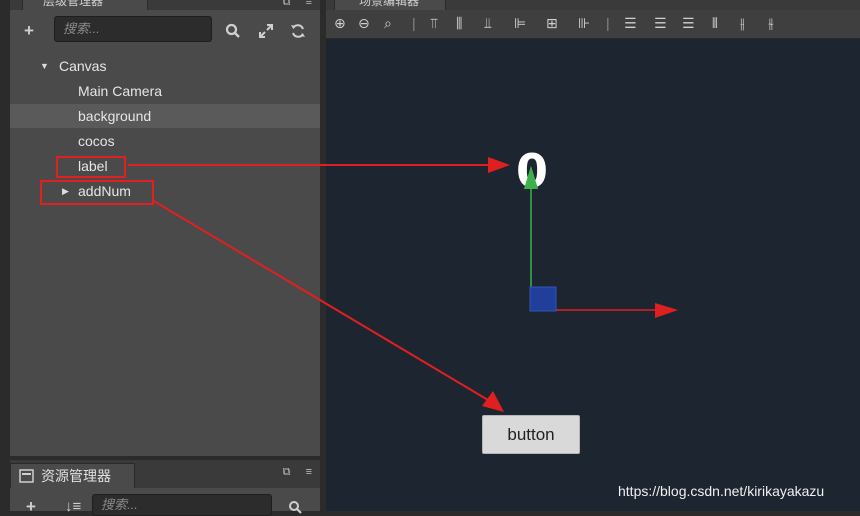  I want to click on scene-button-node: button, so click(531, 434).